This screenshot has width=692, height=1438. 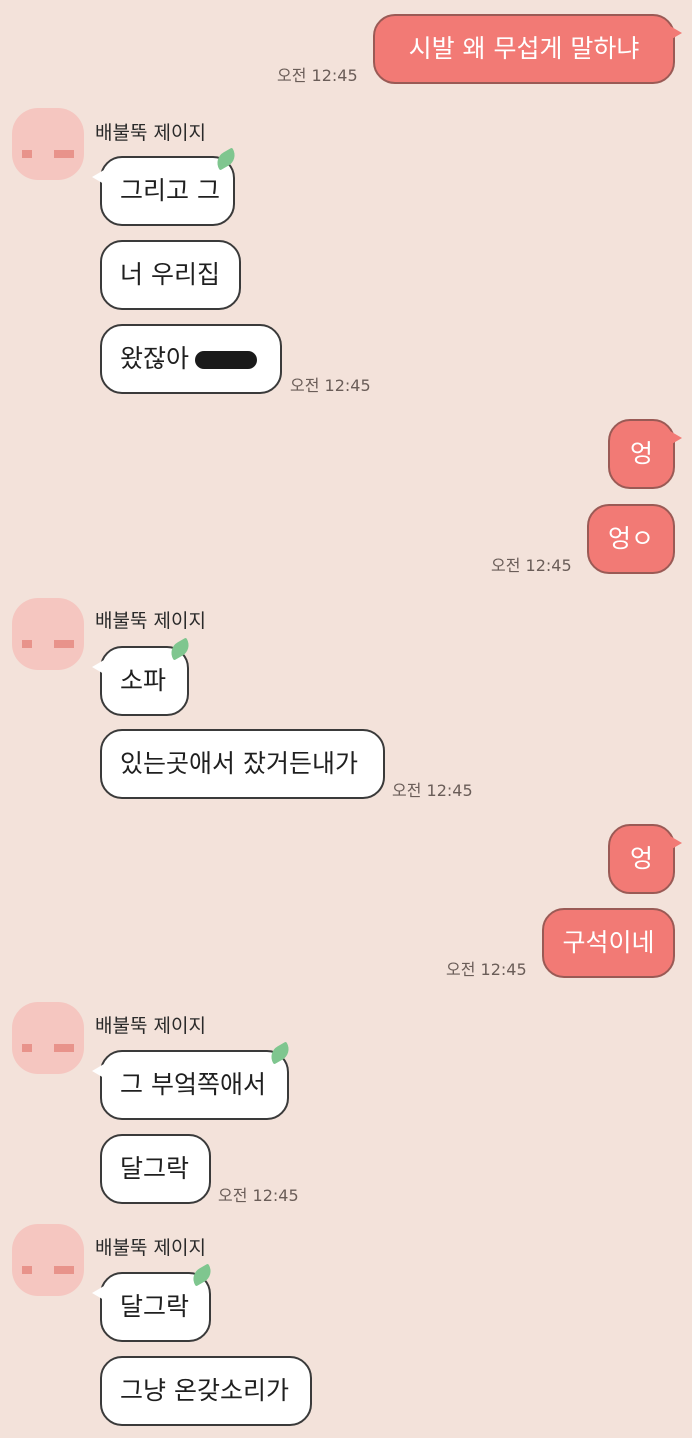 What do you see at coordinates (143, 680) in the screenshot?
I see `message-text: 소파` at bounding box center [143, 680].